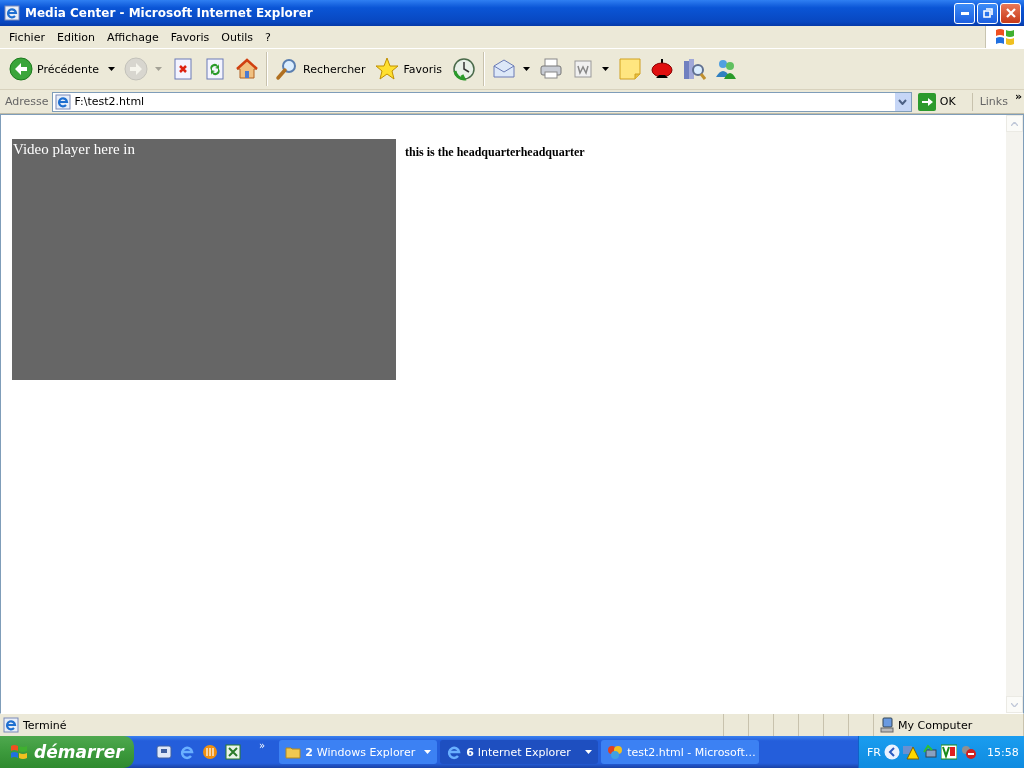 This screenshot has height=768, width=1024. I want to click on close-button, so click(1010, 13).